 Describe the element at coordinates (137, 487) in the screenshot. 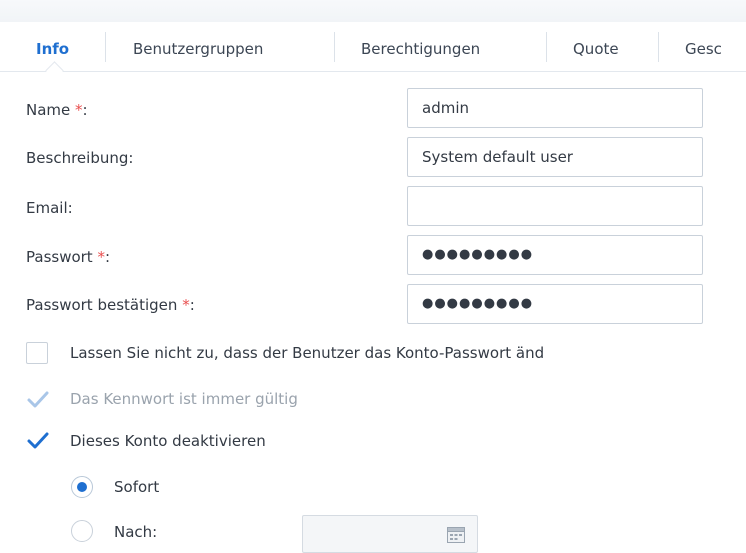

I see `deactivate-immediately-label: Sofort` at that location.